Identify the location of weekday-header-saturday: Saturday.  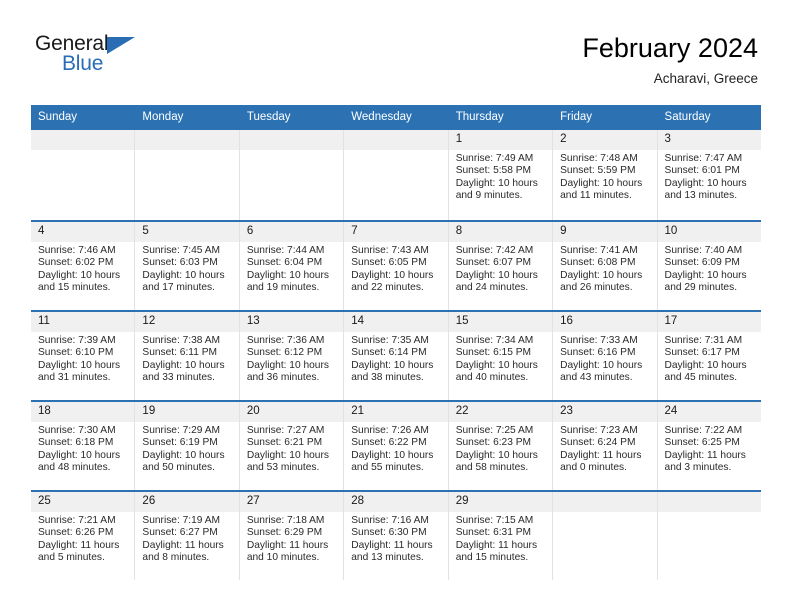
(687, 117).